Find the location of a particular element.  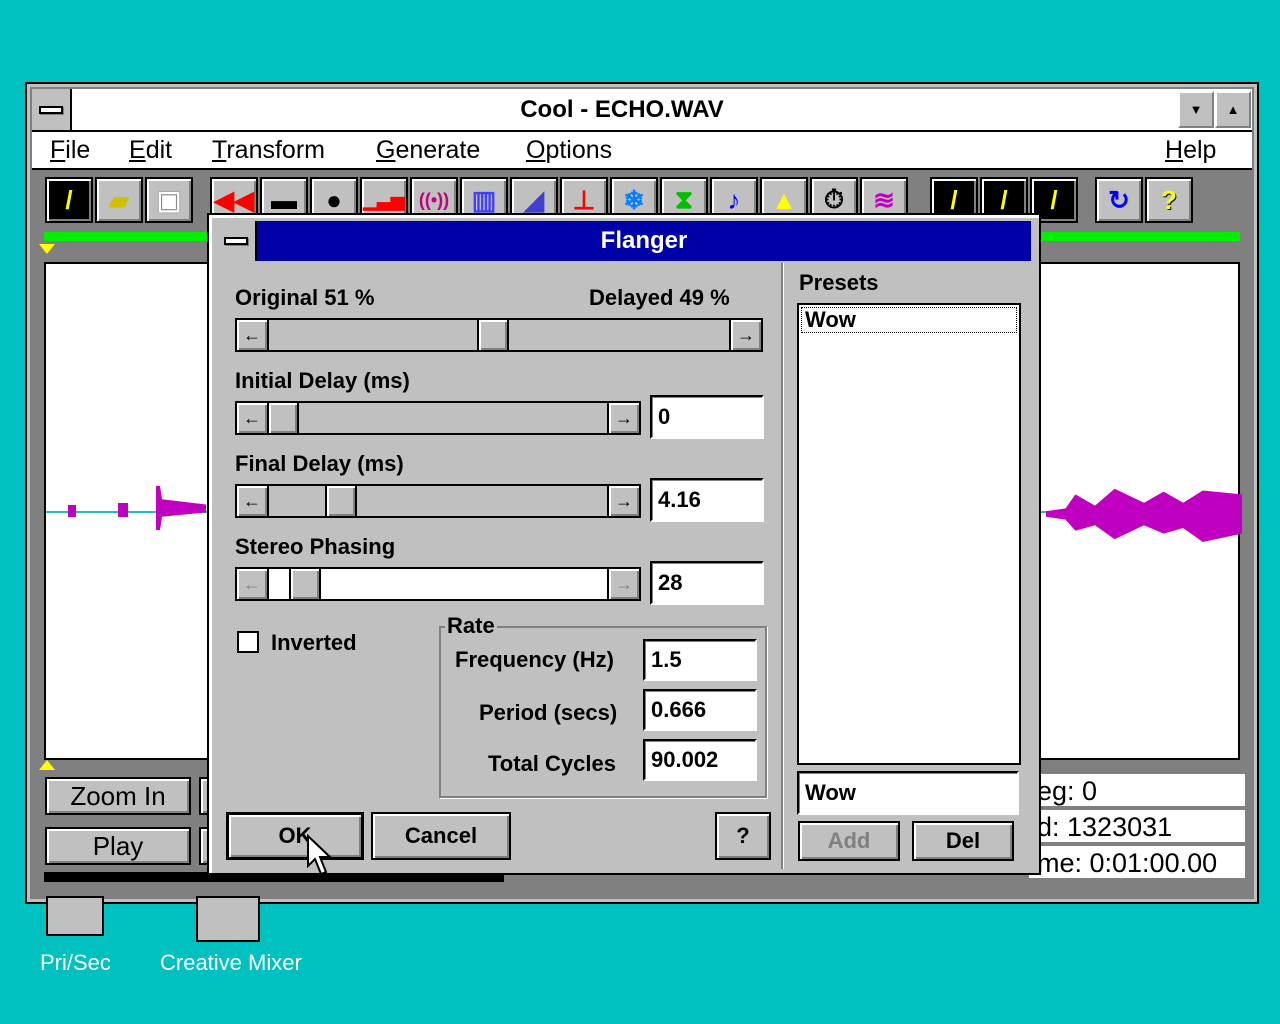

final-delay-thumb is located at coordinates (341, 501).